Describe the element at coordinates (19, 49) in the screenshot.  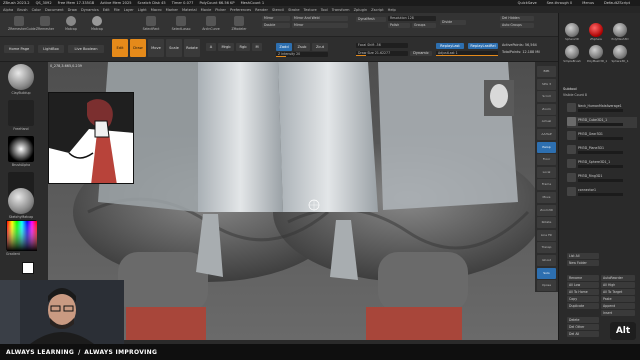
I see `home-page-button: Home Page` at that location.